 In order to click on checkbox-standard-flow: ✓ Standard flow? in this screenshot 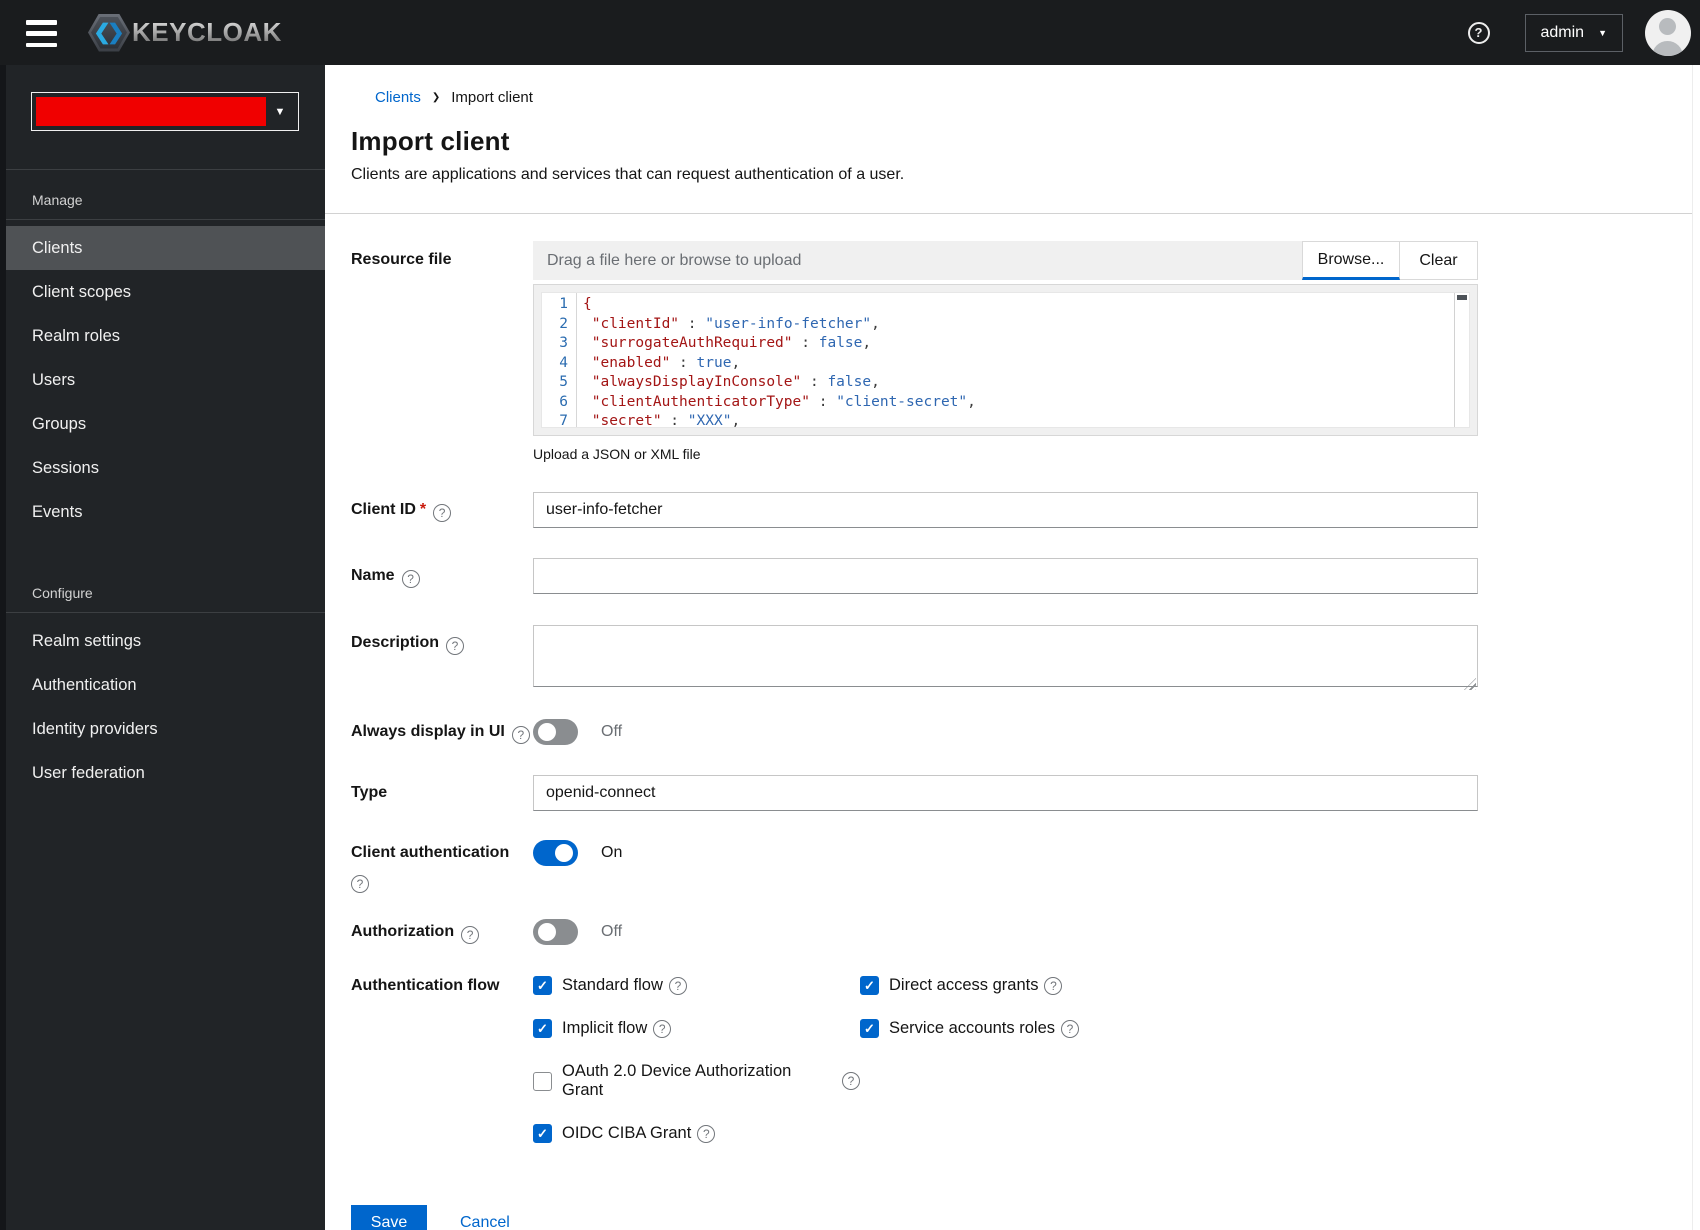, I will do `click(696, 985)`.